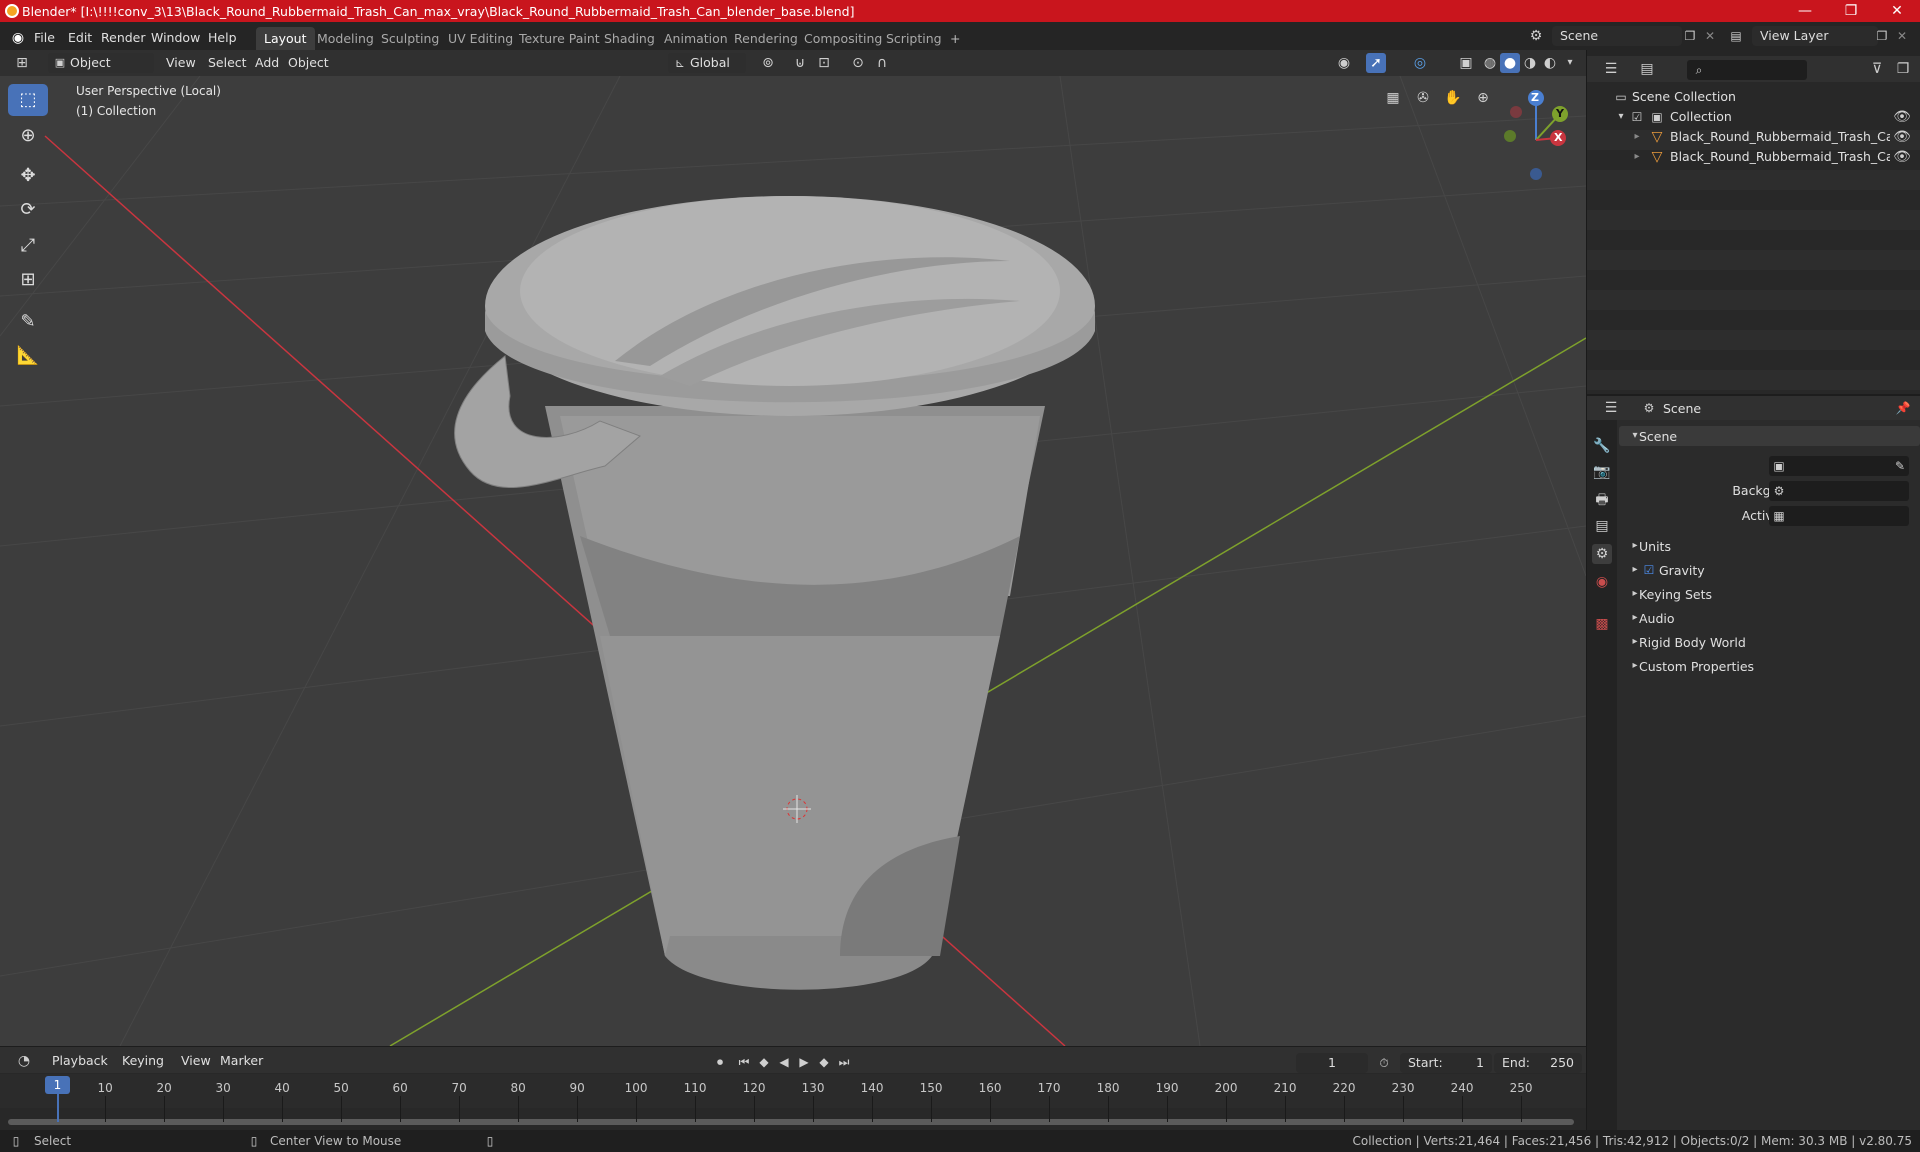 The image size is (1920, 1152). Describe the element at coordinates (1490, 63) in the screenshot. I see `shading-wireframe-icon: ◍` at that location.